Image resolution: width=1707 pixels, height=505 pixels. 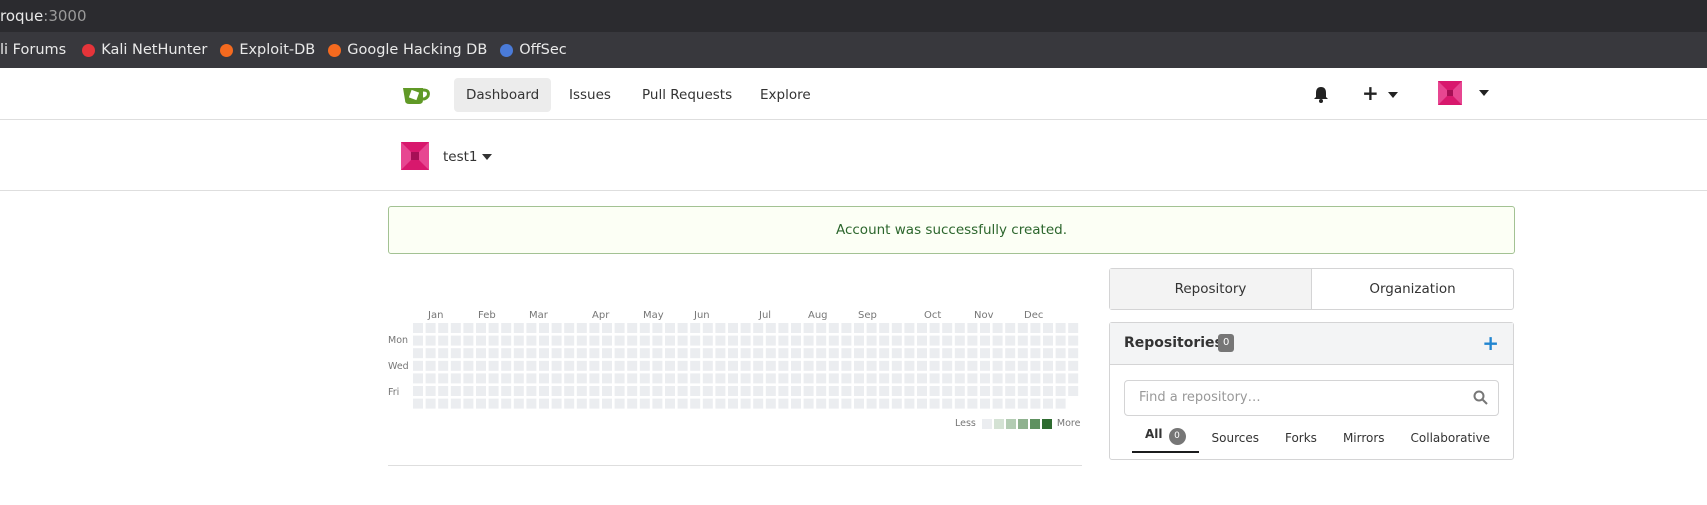 What do you see at coordinates (1480, 397) in the screenshot?
I see `search-icon` at bounding box center [1480, 397].